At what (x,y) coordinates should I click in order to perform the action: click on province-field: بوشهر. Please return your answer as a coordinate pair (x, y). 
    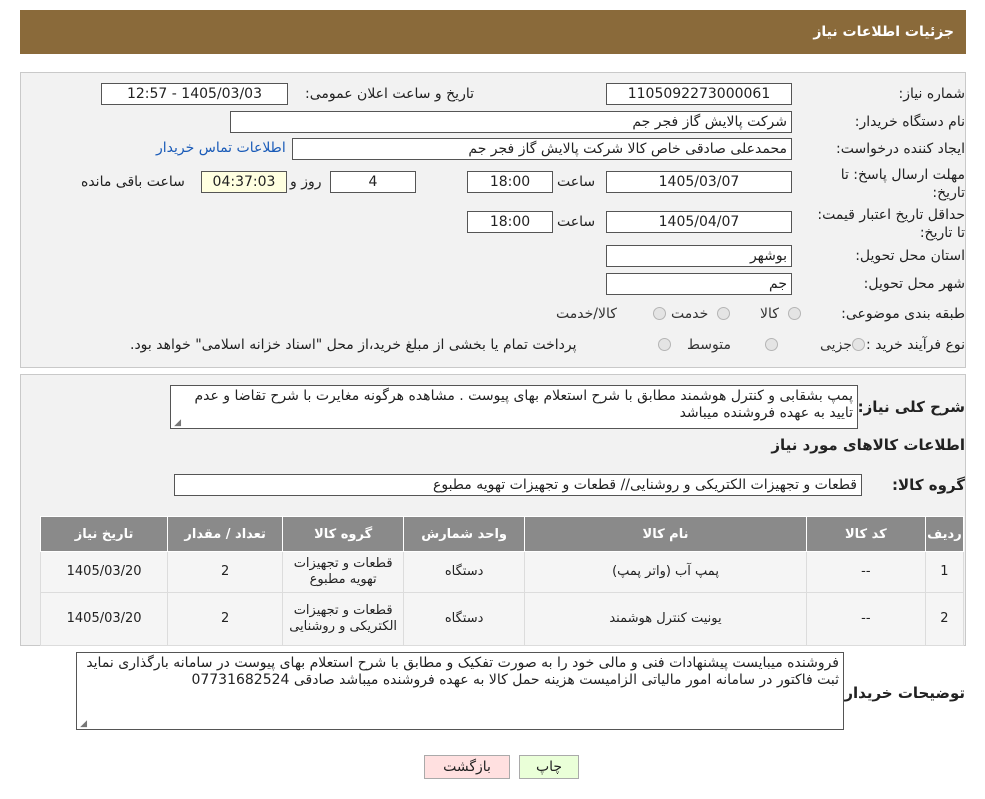
    Looking at the image, I should click on (699, 256).